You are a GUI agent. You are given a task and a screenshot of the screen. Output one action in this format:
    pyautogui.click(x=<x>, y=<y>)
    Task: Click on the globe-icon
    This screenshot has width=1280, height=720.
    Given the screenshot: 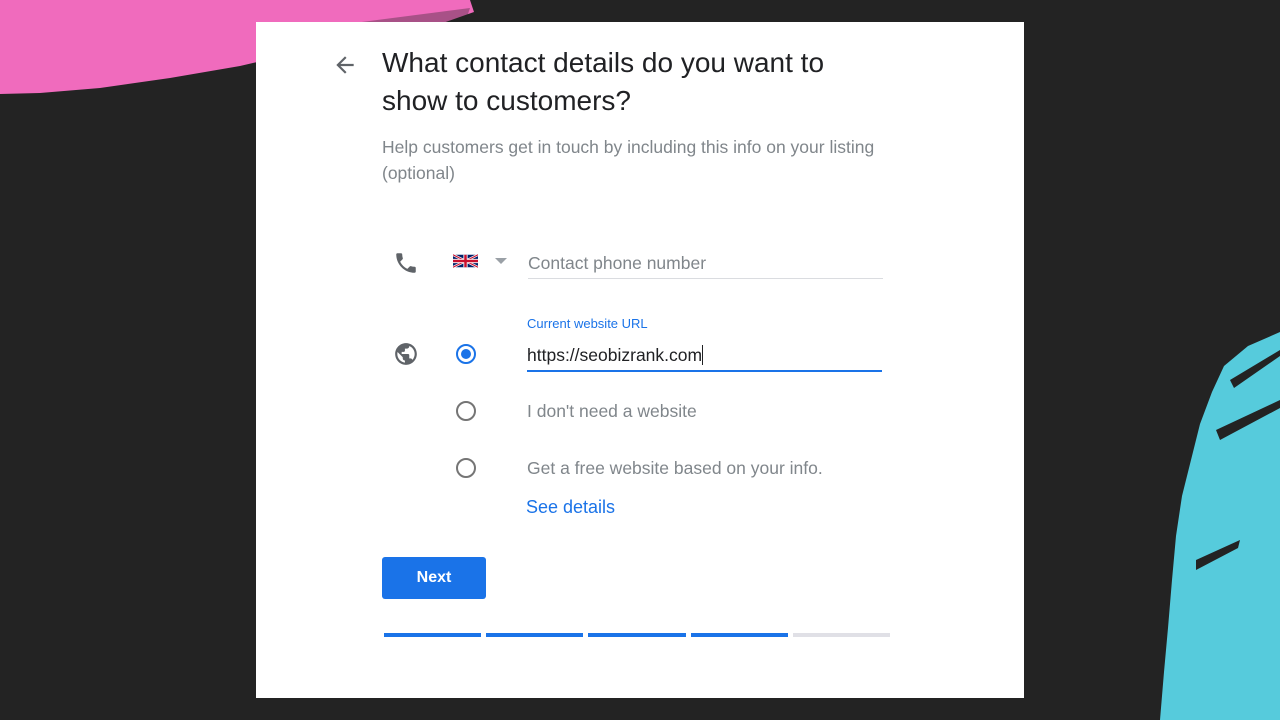 What is the action you would take?
    pyautogui.click(x=406, y=354)
    